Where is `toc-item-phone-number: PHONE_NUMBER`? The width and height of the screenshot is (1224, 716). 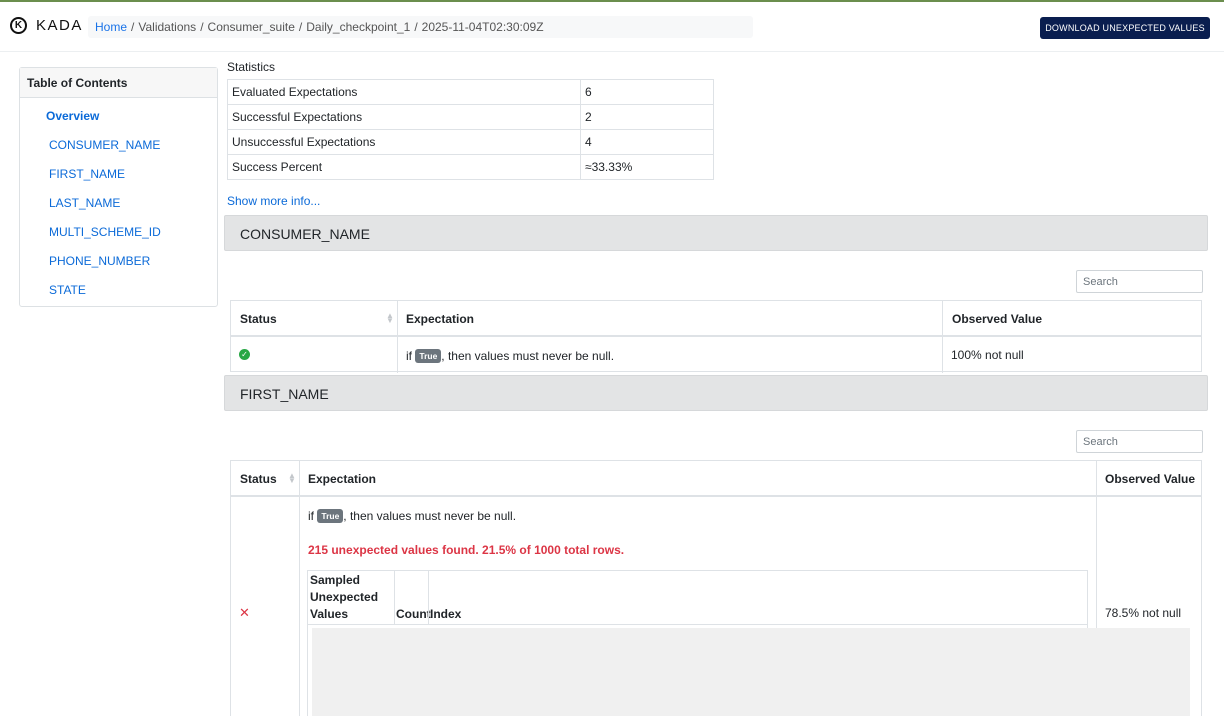
toc-item-phone-number: PHONE_NUMBER is located at coordinates (99, 261).